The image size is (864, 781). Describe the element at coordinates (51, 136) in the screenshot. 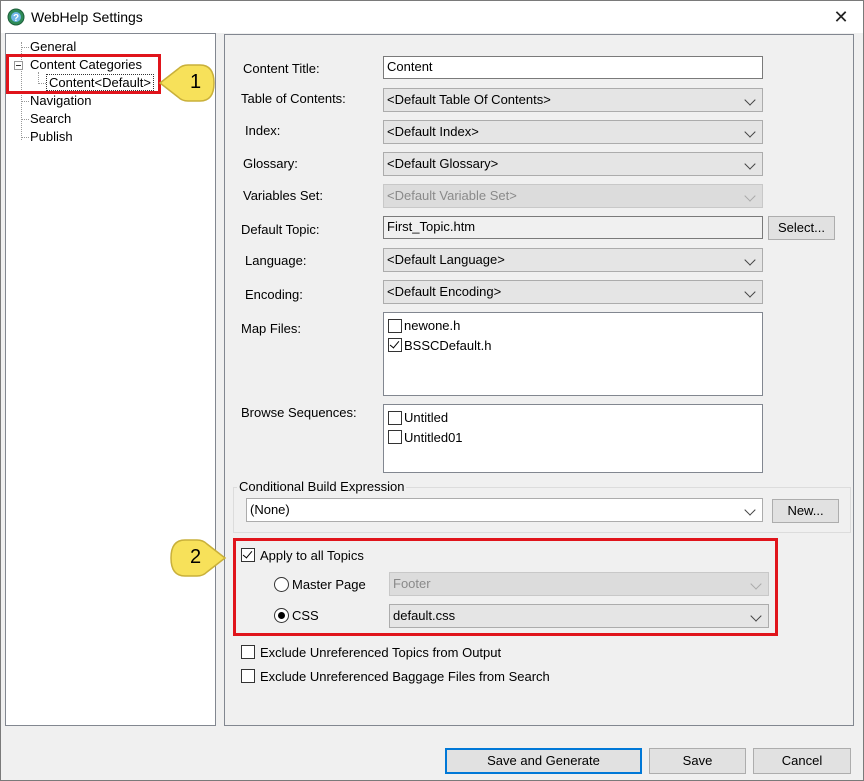

I see `tree-item-publish: Publish` at that location.